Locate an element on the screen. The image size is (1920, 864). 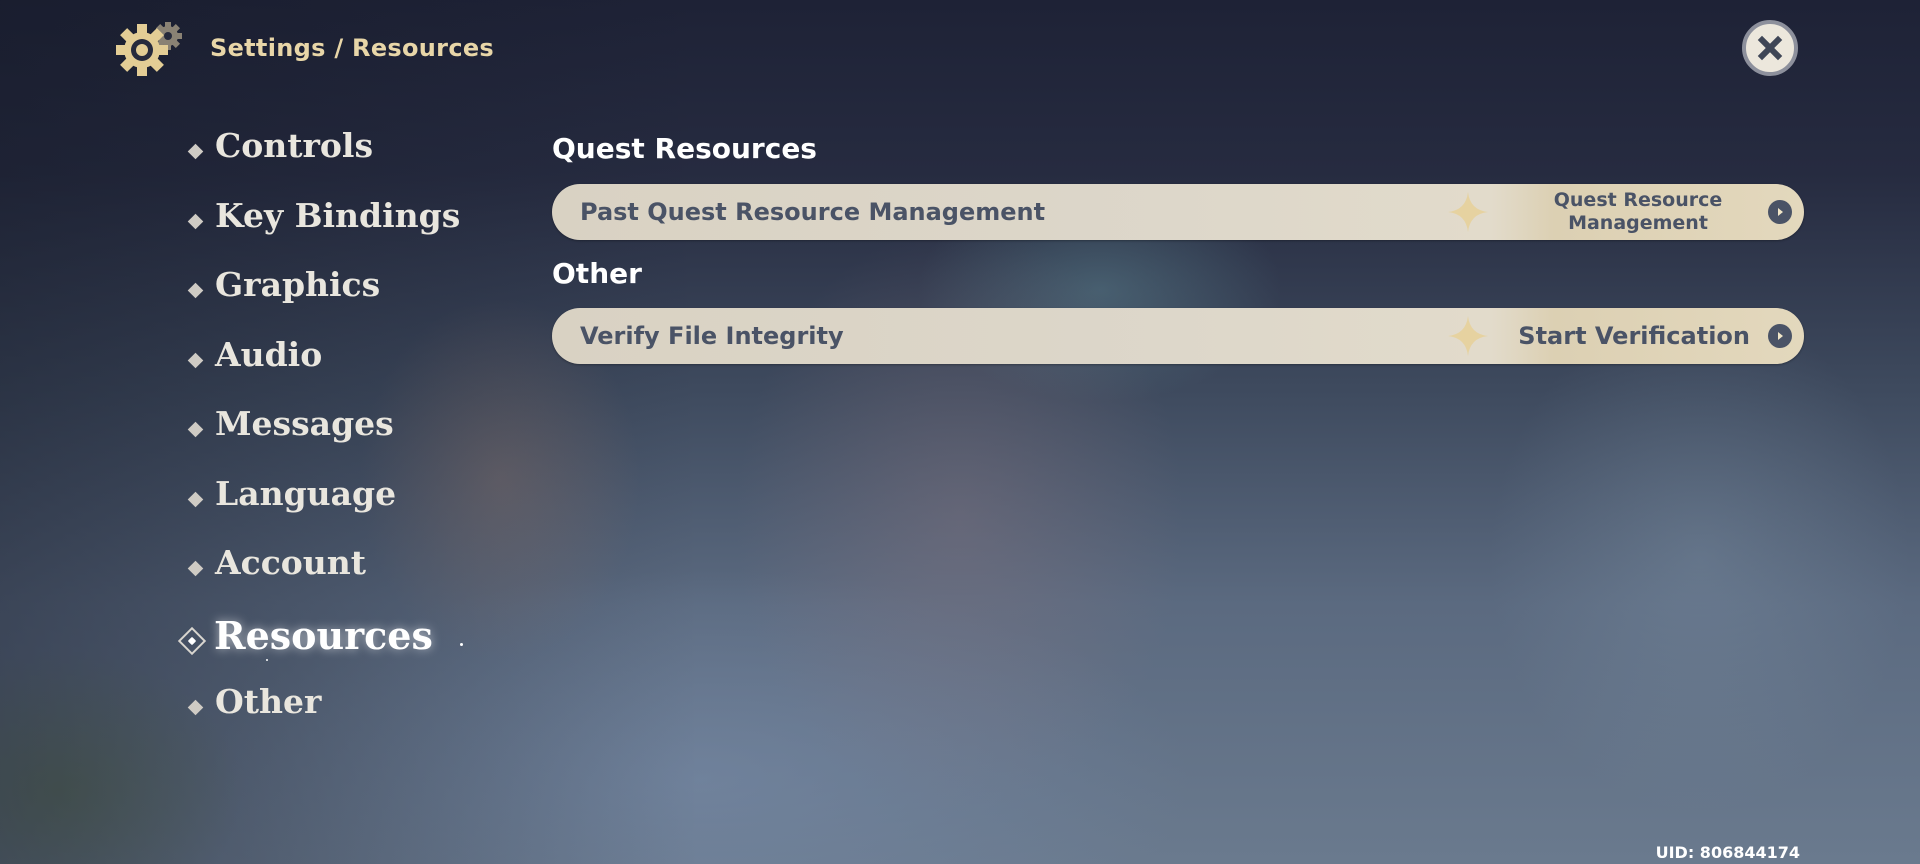
sidebar-item-resources: Resources is located at coordinates (320, 647).